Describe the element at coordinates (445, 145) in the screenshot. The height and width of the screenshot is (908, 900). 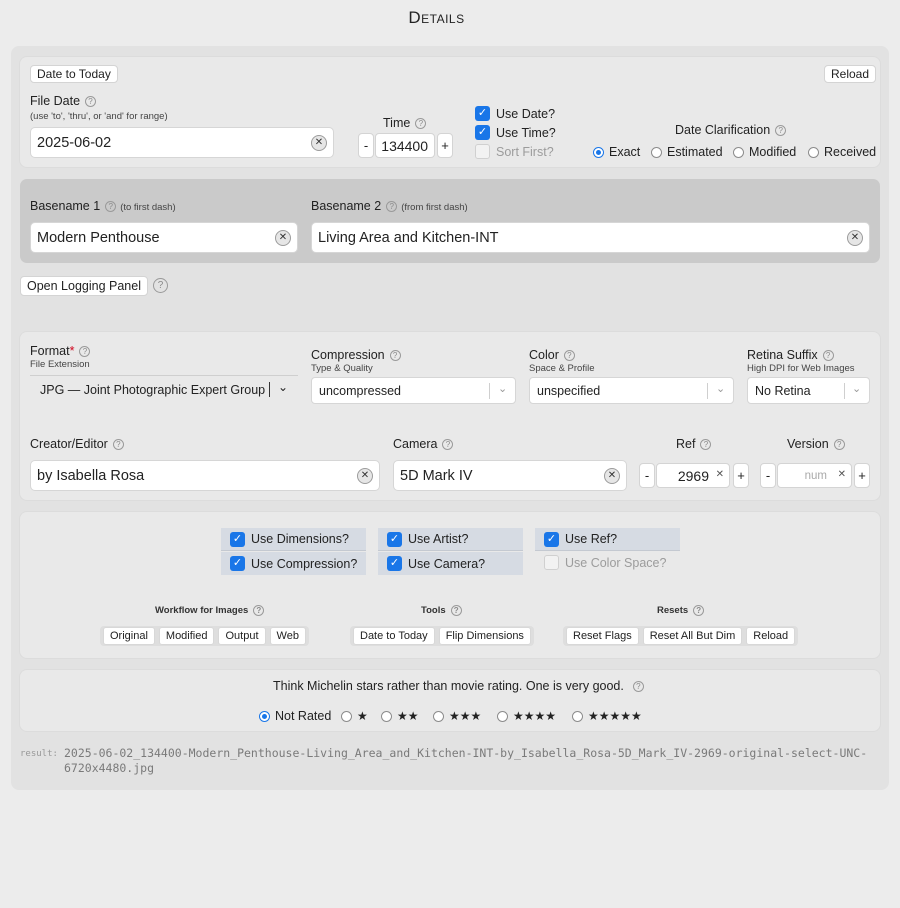
I see `time-increment-button: +` at that location.